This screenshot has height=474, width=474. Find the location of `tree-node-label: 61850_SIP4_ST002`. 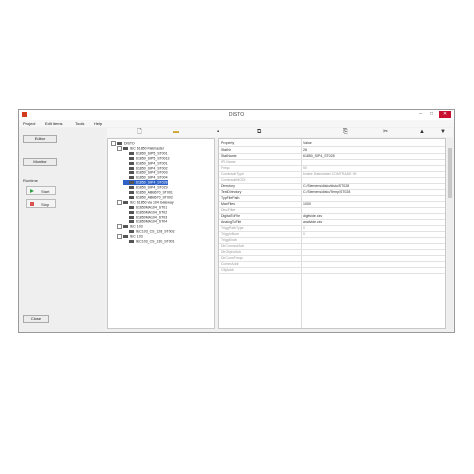

tree-node-label: 61850_SIP4_ST002 is located at coordinates (152, 167).